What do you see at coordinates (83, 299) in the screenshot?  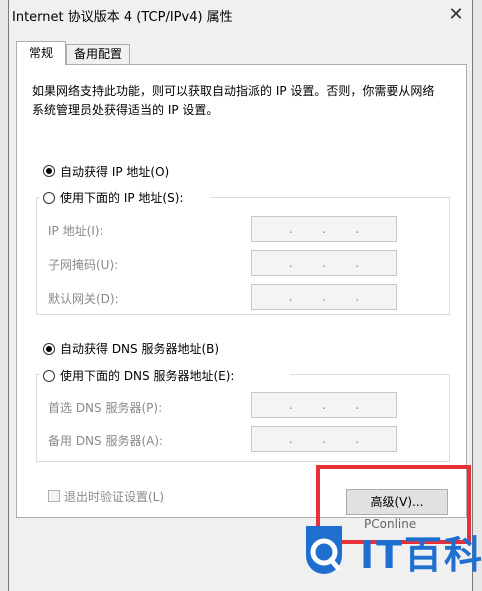 I see `default-gateway-label: 默认网关(D):` at bounding box center [83, 299].